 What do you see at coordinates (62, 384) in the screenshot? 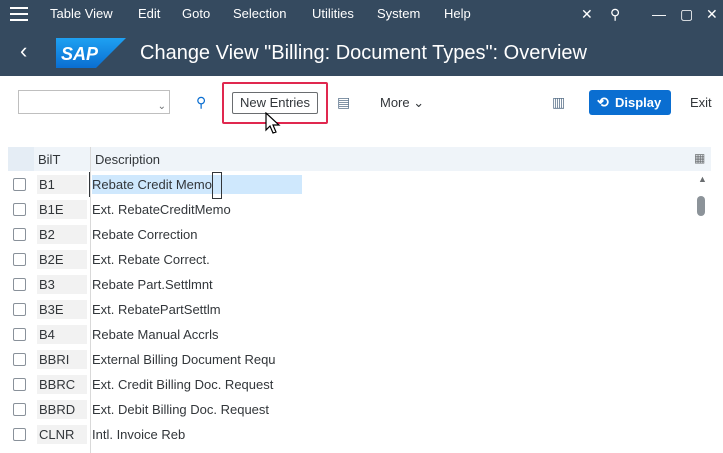
I see `cell-bilt: BBRC` at bounding box center [62, 384].